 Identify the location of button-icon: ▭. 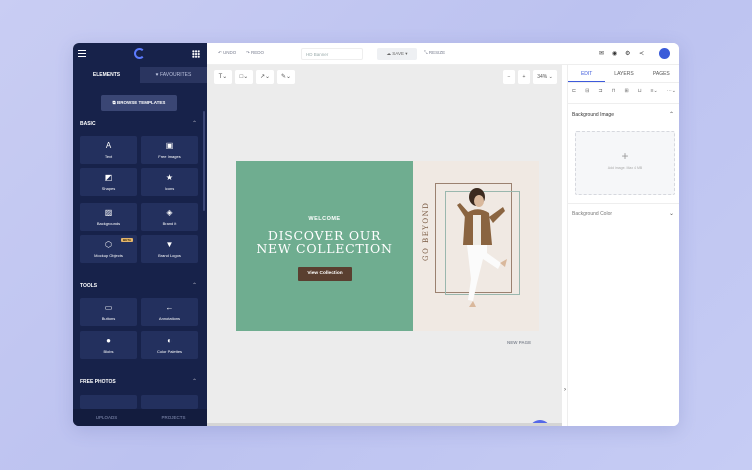
(108, 307).